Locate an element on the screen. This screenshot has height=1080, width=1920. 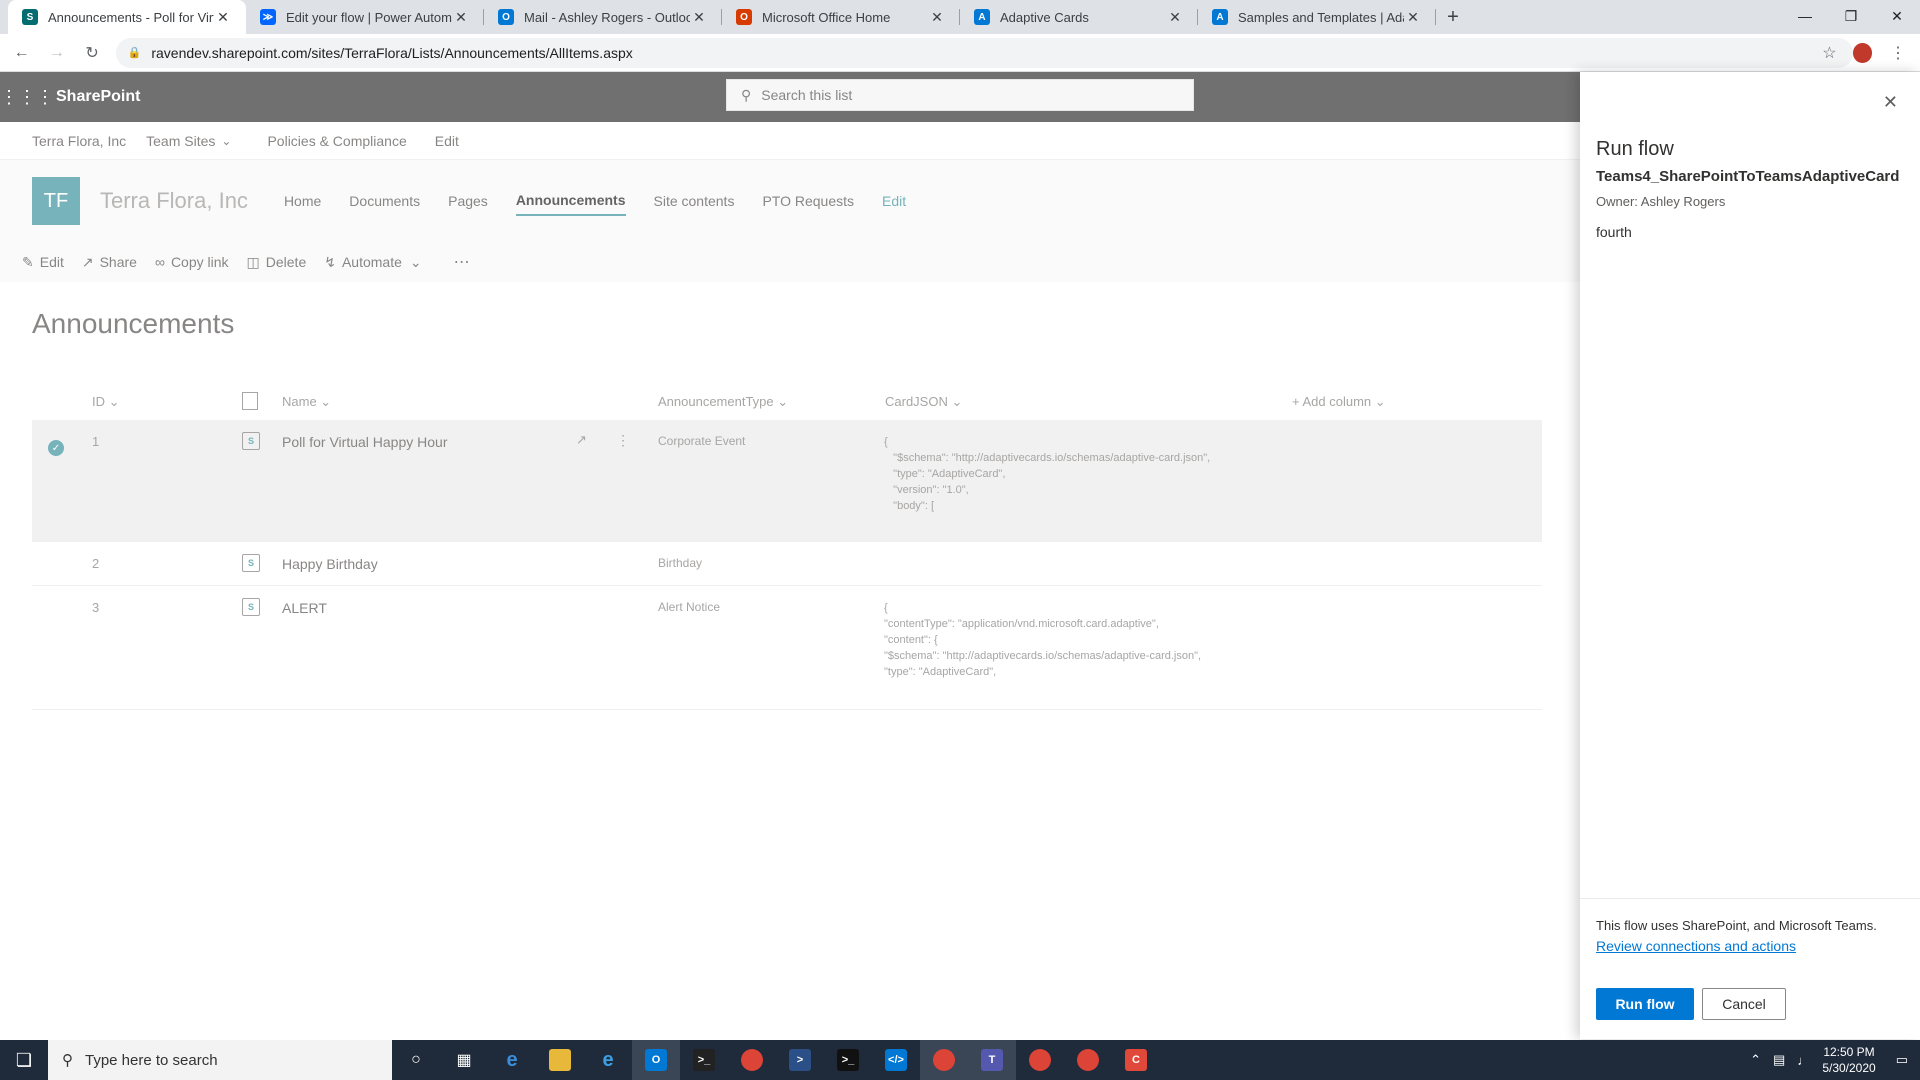
browser-tab: O Mail - Ashley Rogers - Outlook ✕ is located at coordinates (603, 17).